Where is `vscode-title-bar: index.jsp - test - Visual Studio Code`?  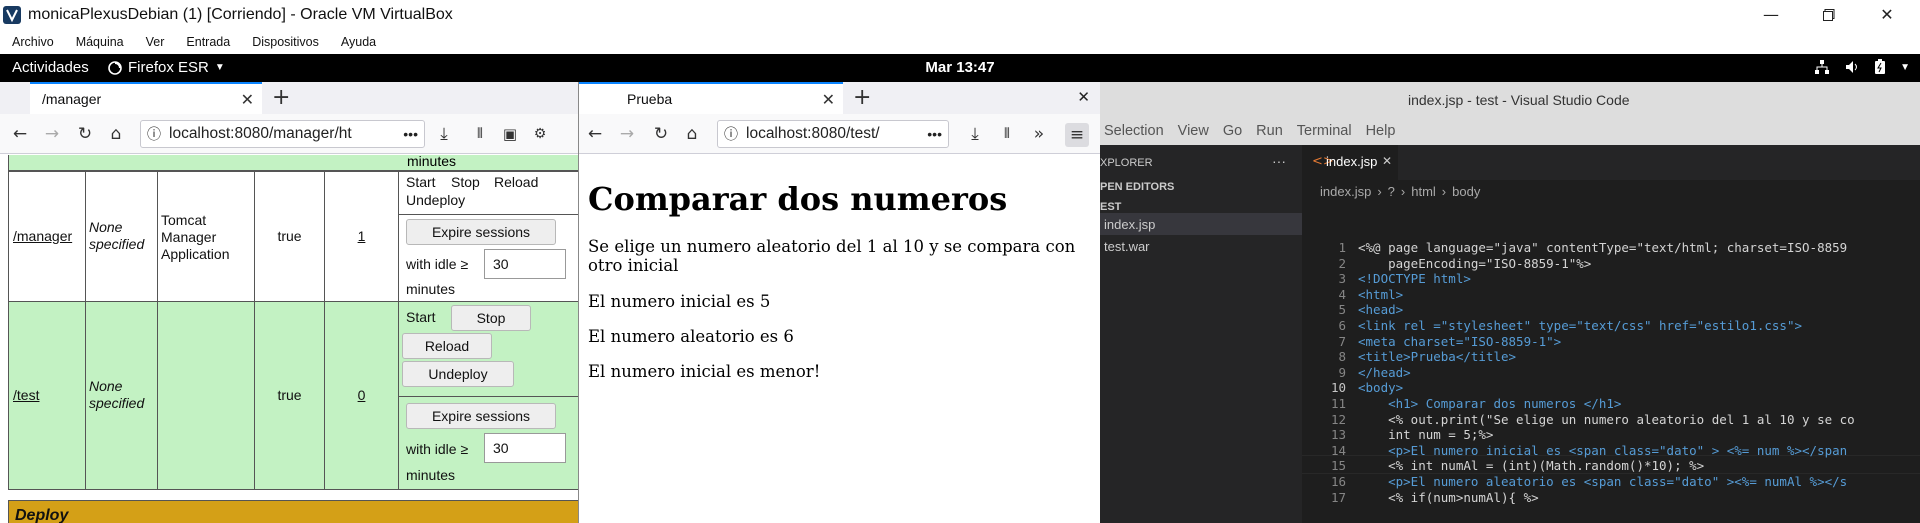
vscode-title-bar: index.jsp - test - Visual Studio Code is located at coordinates (1510, 99).